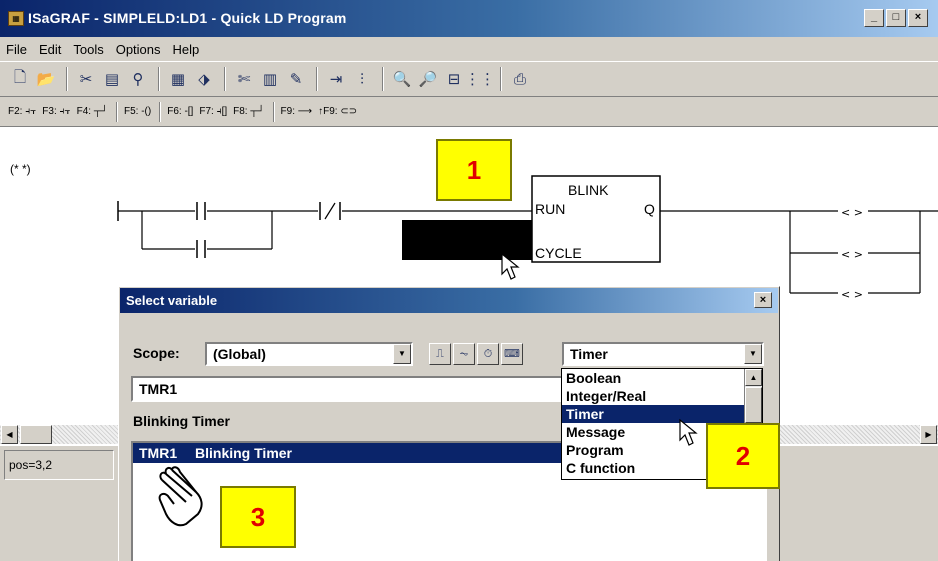 Image resolution: width=938 pixels, height=561 pixels. What do you see at coordinates (86, 79) in the screenshot?
I see `cut-icon: ✂` at bounding box center [86, 79].